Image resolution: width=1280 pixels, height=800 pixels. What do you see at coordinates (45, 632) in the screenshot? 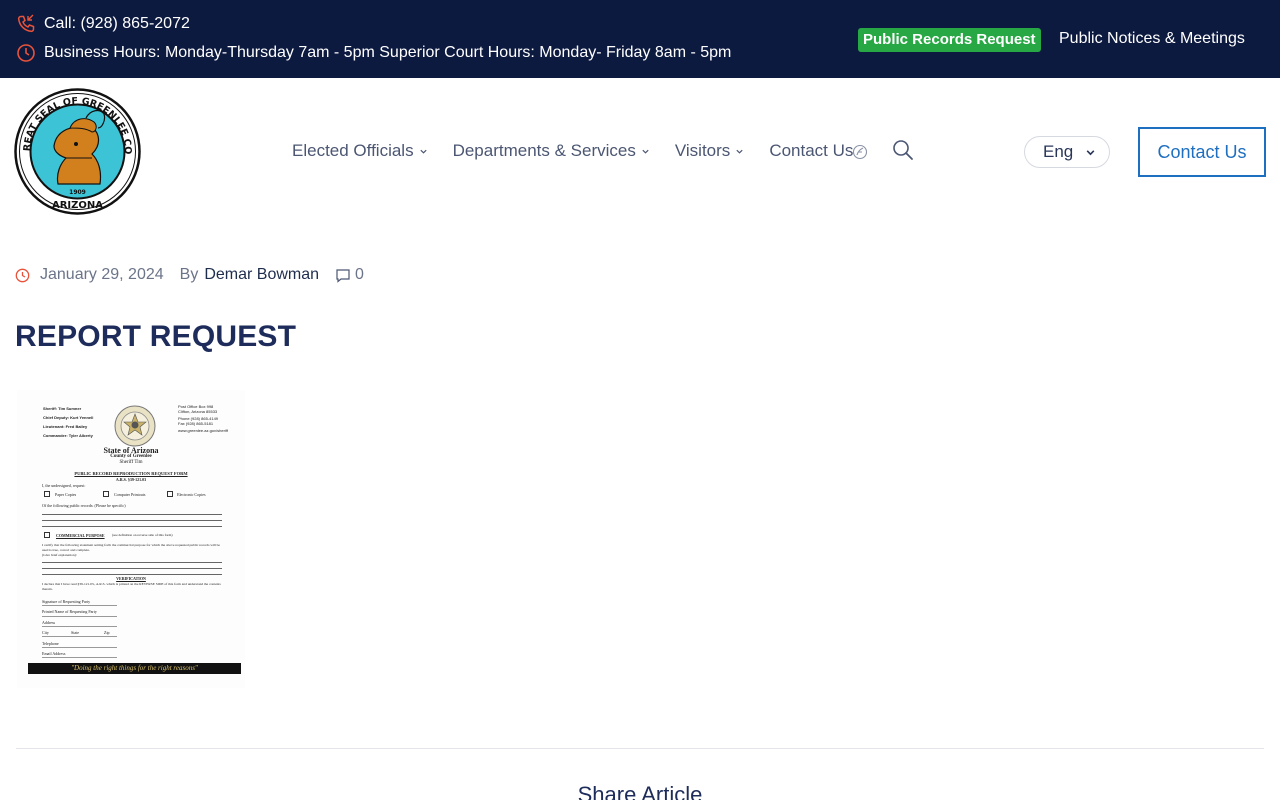
I see `doc-field: City` at bounding box center [45, 632].